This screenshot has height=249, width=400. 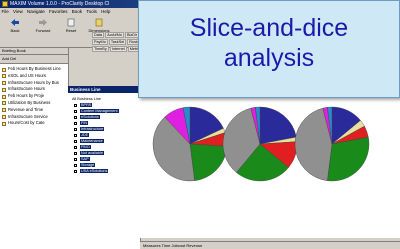 I want to click on menu-tools: Tools, so click(x=92, y=11).